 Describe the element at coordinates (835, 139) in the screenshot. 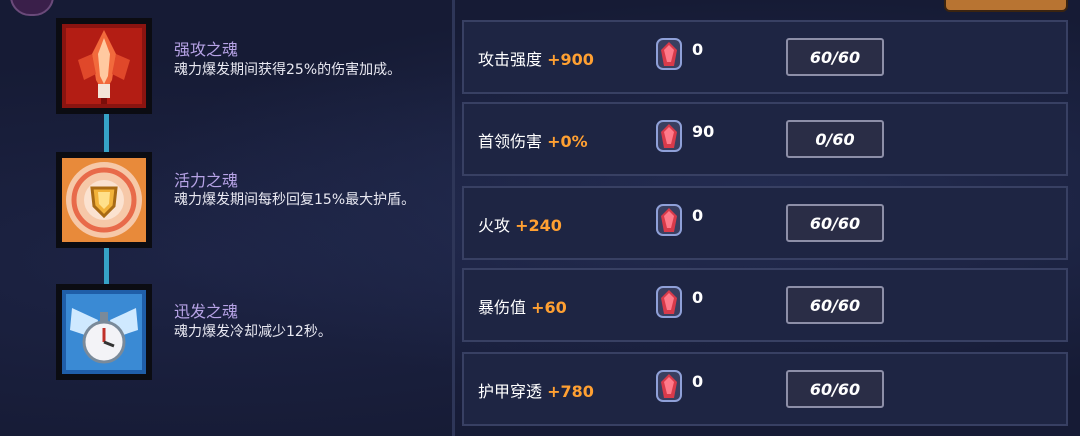

I see `progress-box: 0/60` at that location.